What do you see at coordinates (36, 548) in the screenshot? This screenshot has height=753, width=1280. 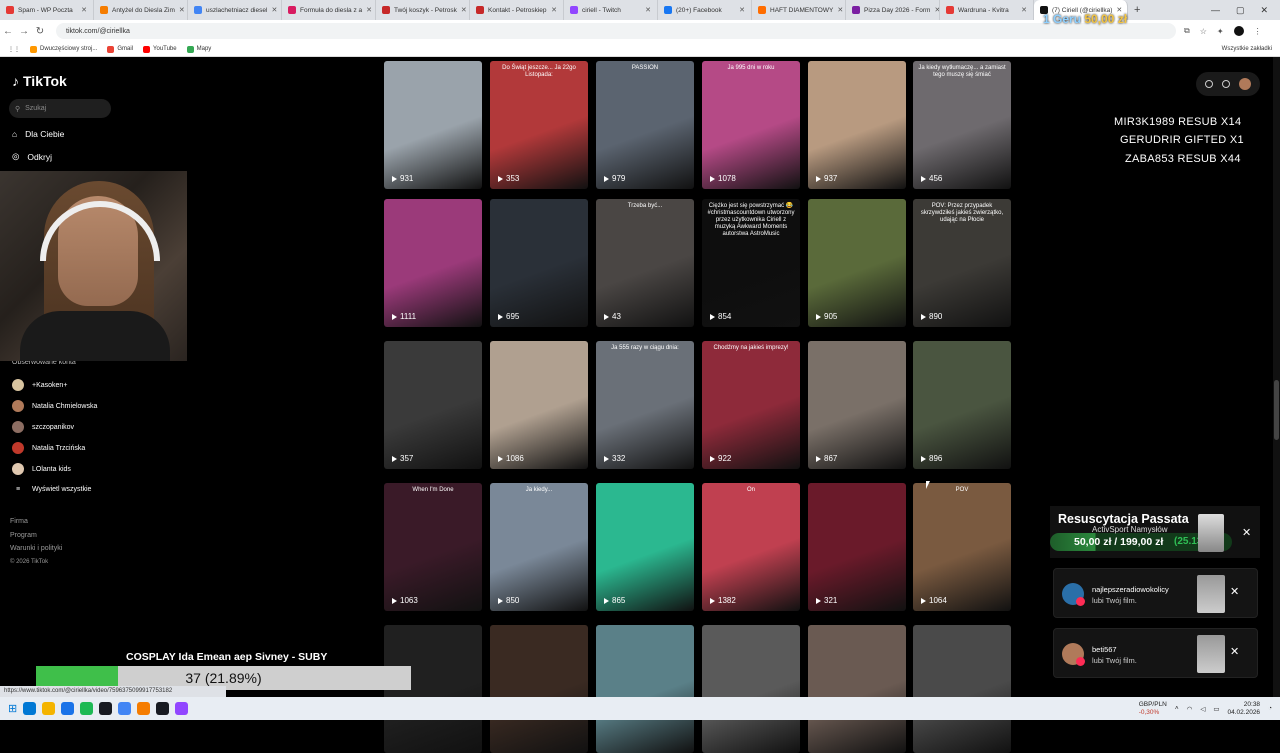 I see `footer-link: Warunki i polityki` at bounding box center [36, 548].